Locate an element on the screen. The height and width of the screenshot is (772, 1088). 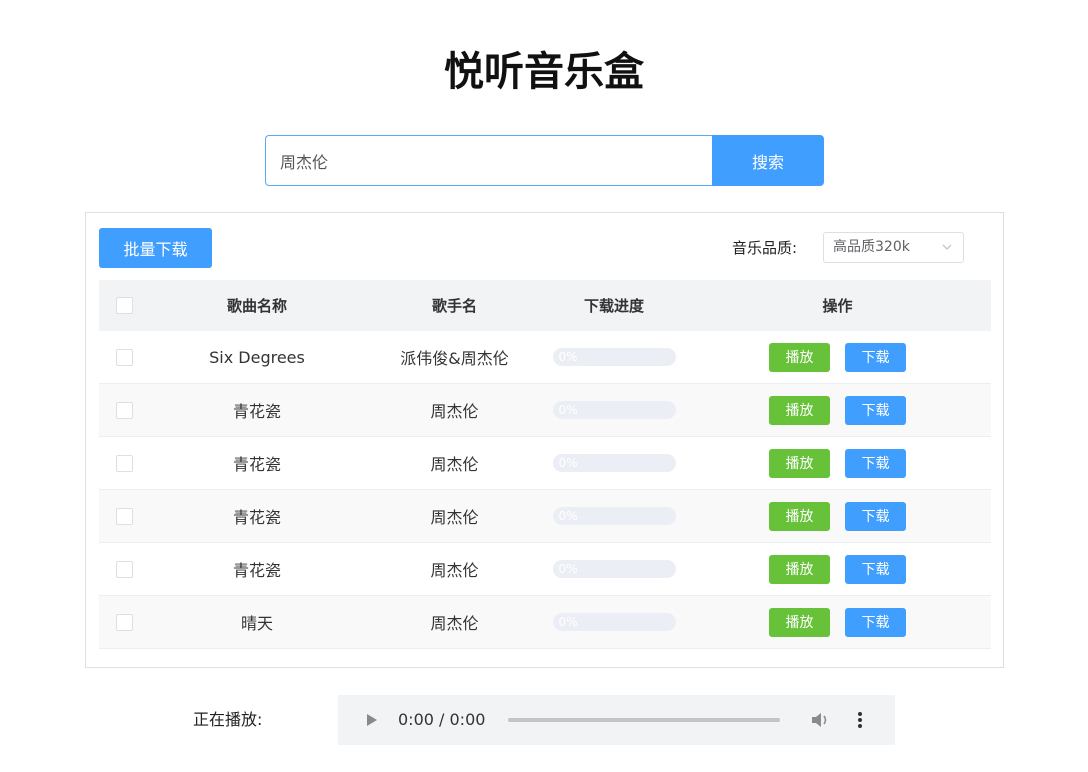
search-button: 搜索 is located at coordinates (768, 160).